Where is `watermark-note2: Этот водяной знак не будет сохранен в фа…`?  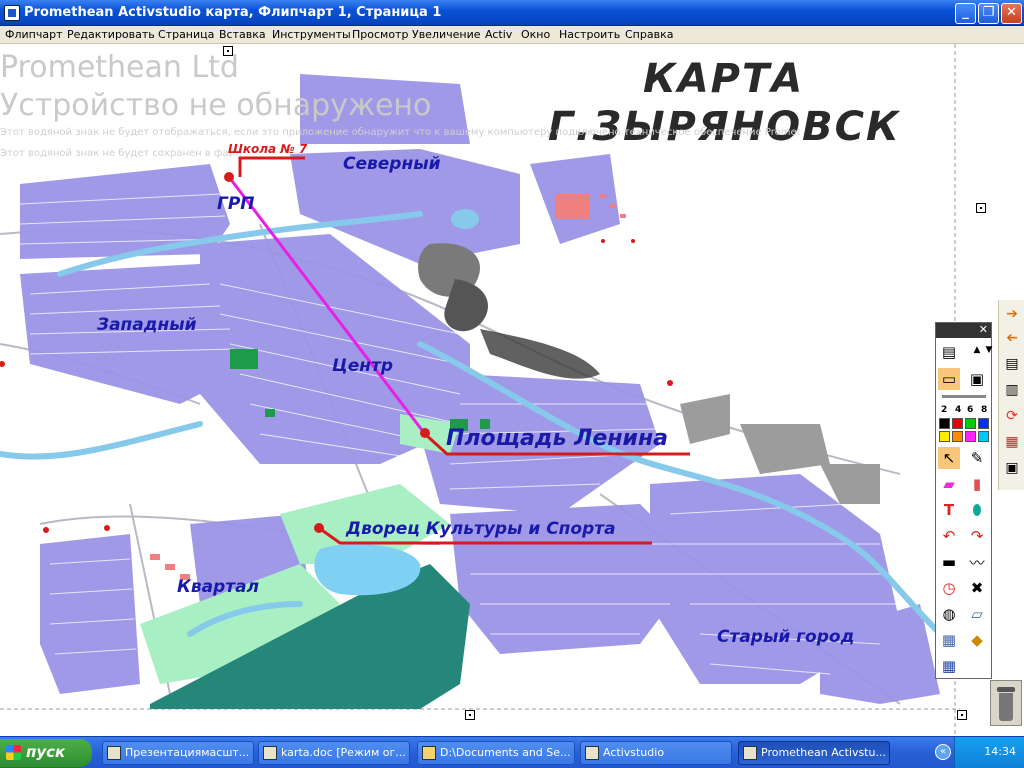
watermark-note2: Этот водяной знак не будет сохранен в фа… is located at coordinates (121, 153).